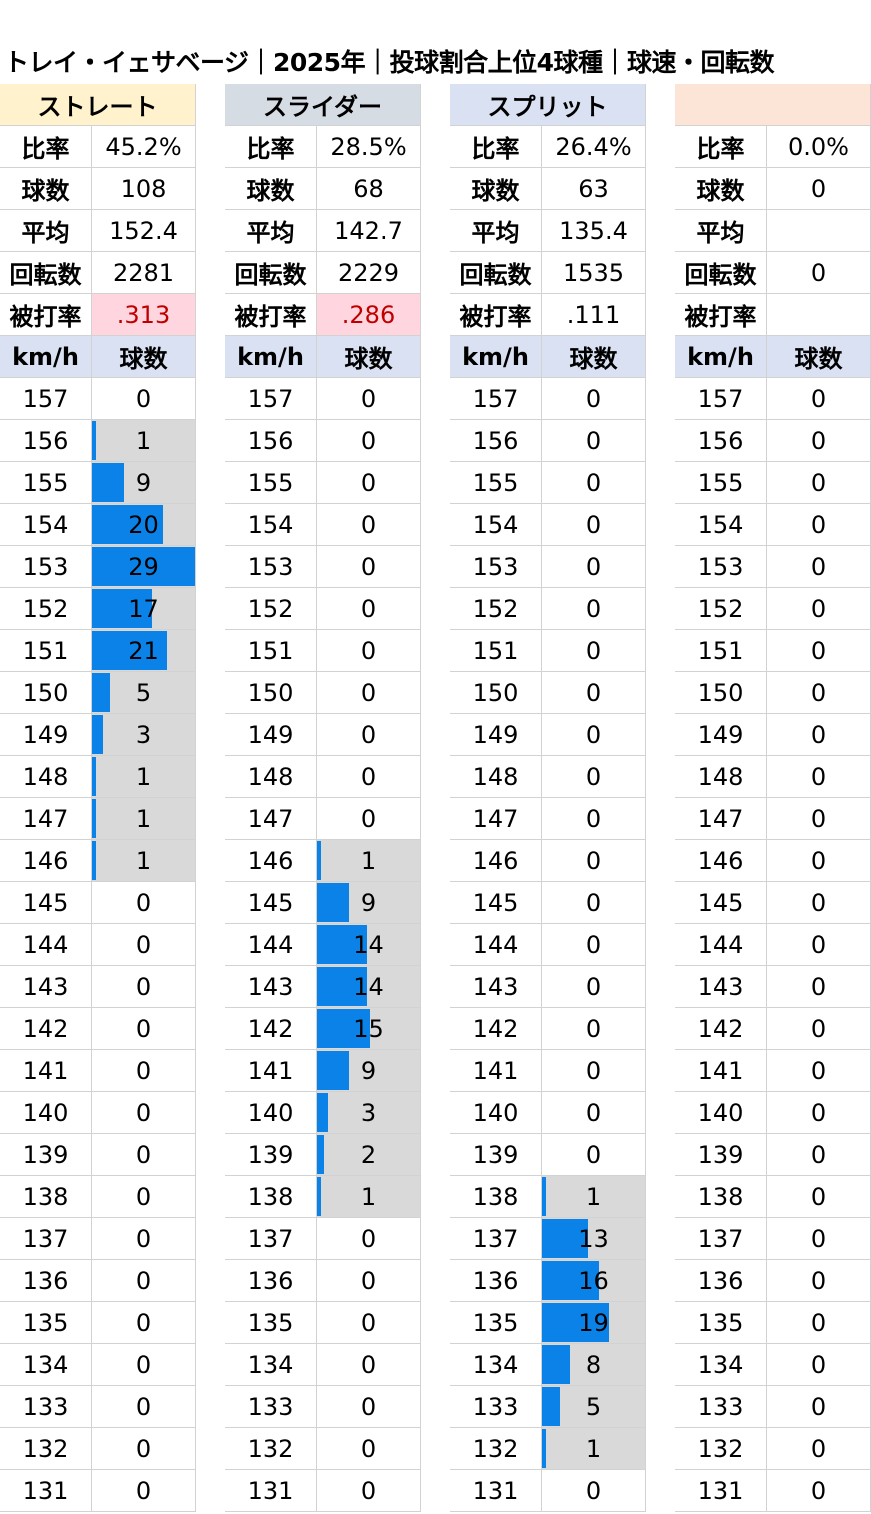 The height and width of the screenshot is (1514, 871). Describe the element at coordinates (323, 105) in the screenshot. I see `pitch-name-header: スライダー` at that location.